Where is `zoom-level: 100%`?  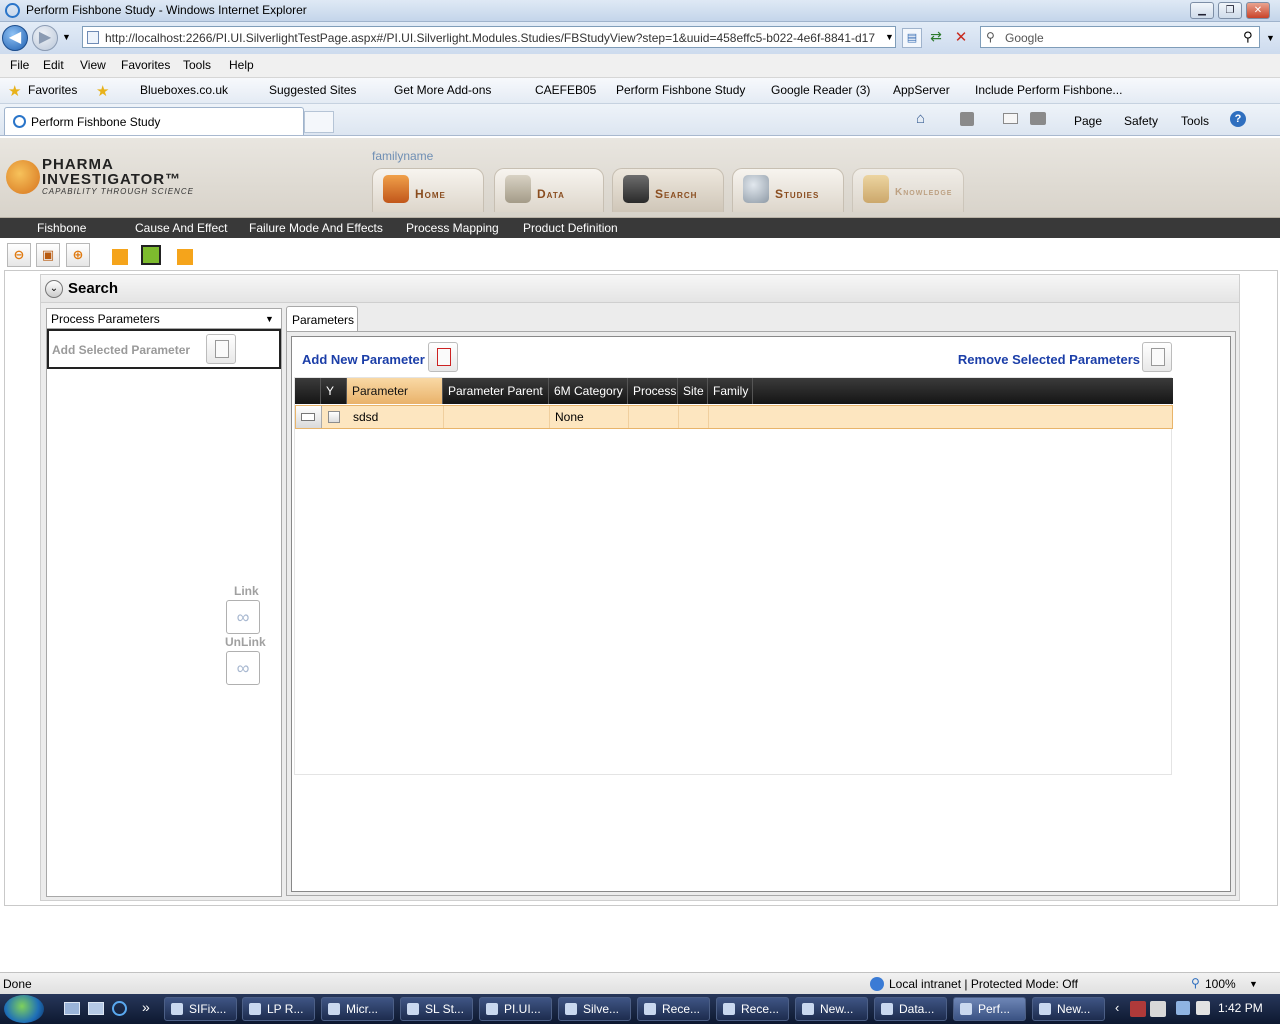 zoom-level: 100% is located at coordinates (1220, 984).